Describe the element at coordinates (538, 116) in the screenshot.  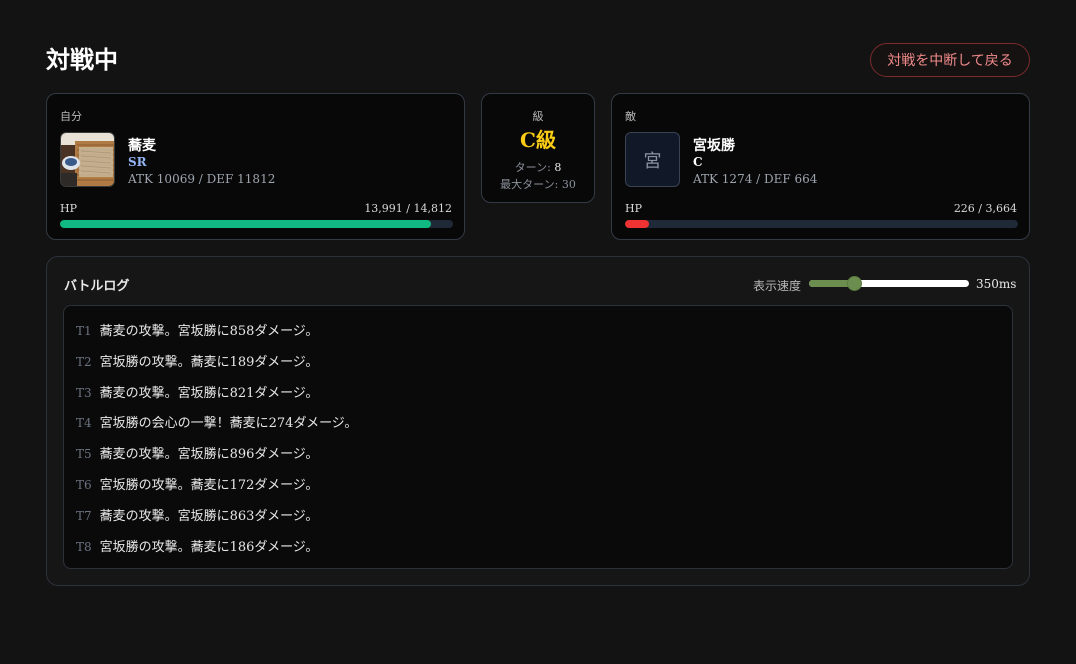
I see `rank-title: 級` at that location.